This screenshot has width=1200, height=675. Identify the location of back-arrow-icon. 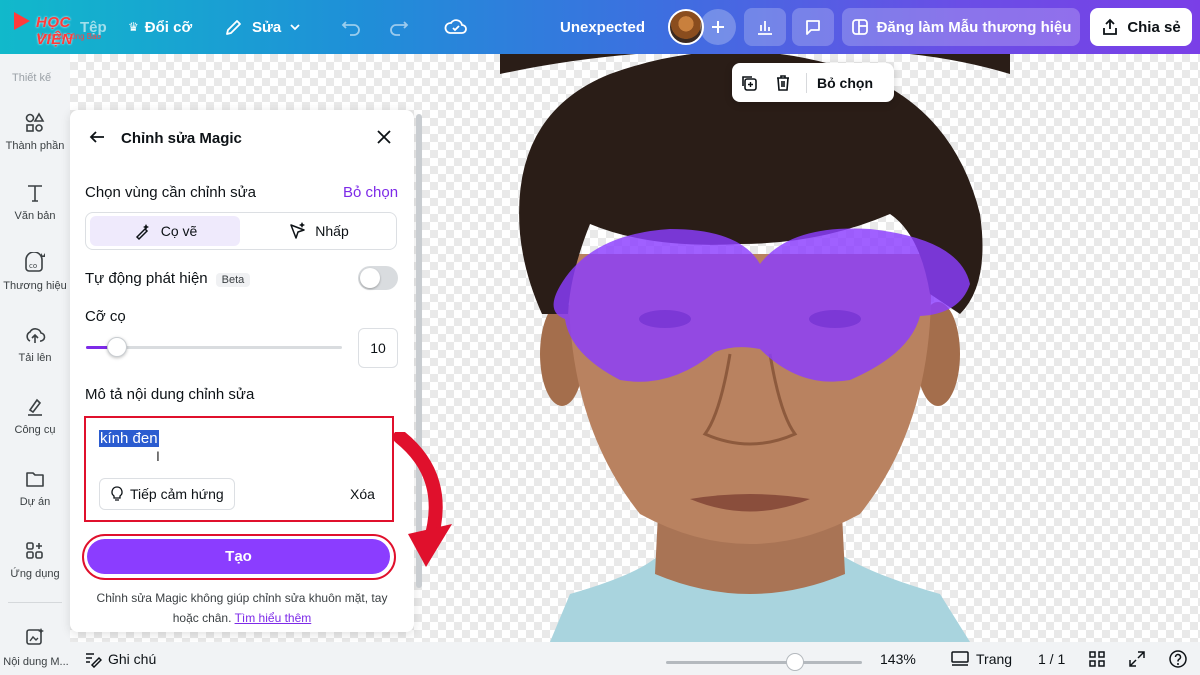
(97, 137).